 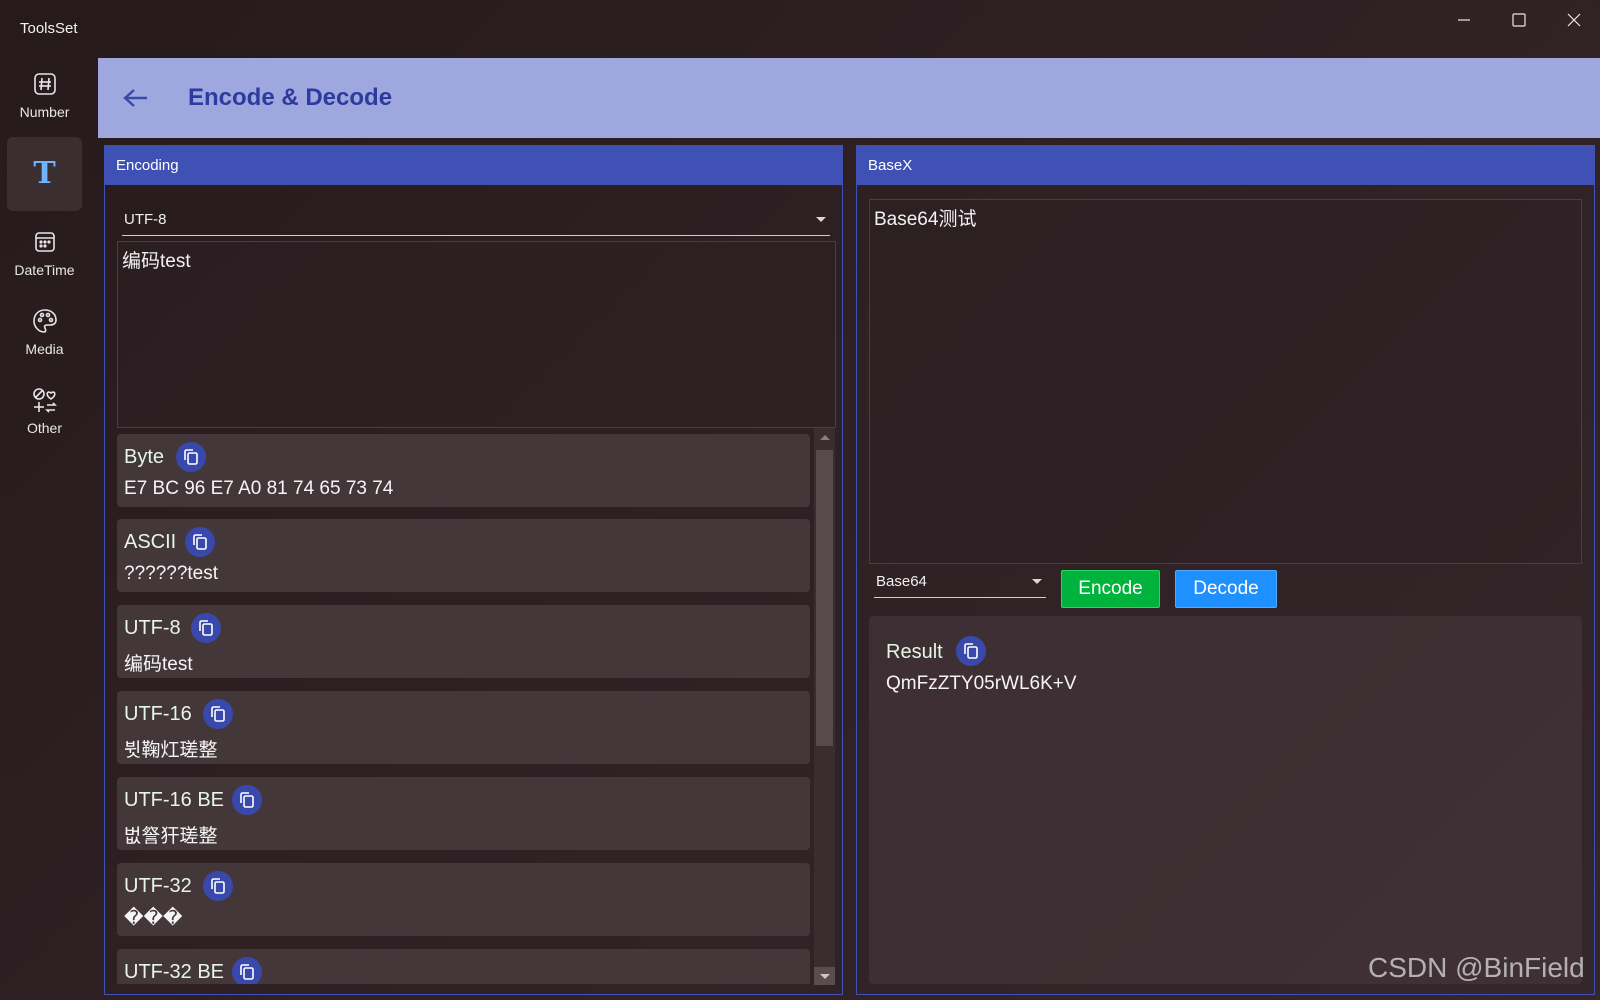 I want to click on chevron-up-icon, so click(x=824, y=437).